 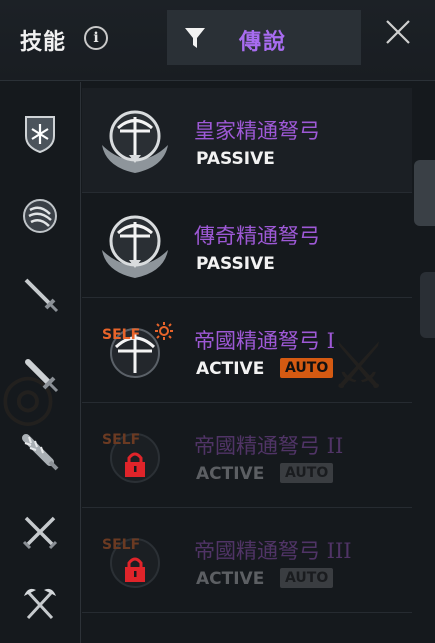 I want to click on skill-window-header: 技能 i 傳說, so click(x=217, y=40).